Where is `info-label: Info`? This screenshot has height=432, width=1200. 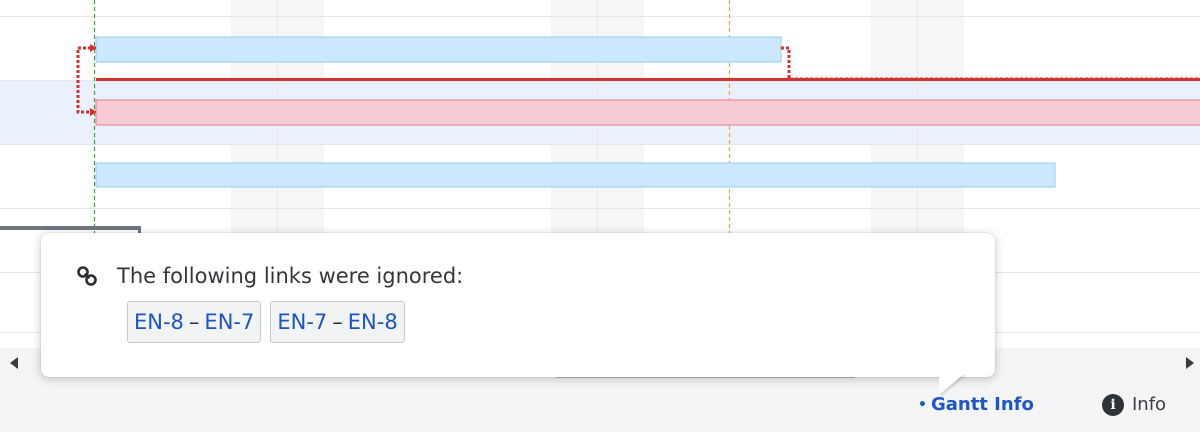 info-label: Info is located at coordinates (1149, 404).